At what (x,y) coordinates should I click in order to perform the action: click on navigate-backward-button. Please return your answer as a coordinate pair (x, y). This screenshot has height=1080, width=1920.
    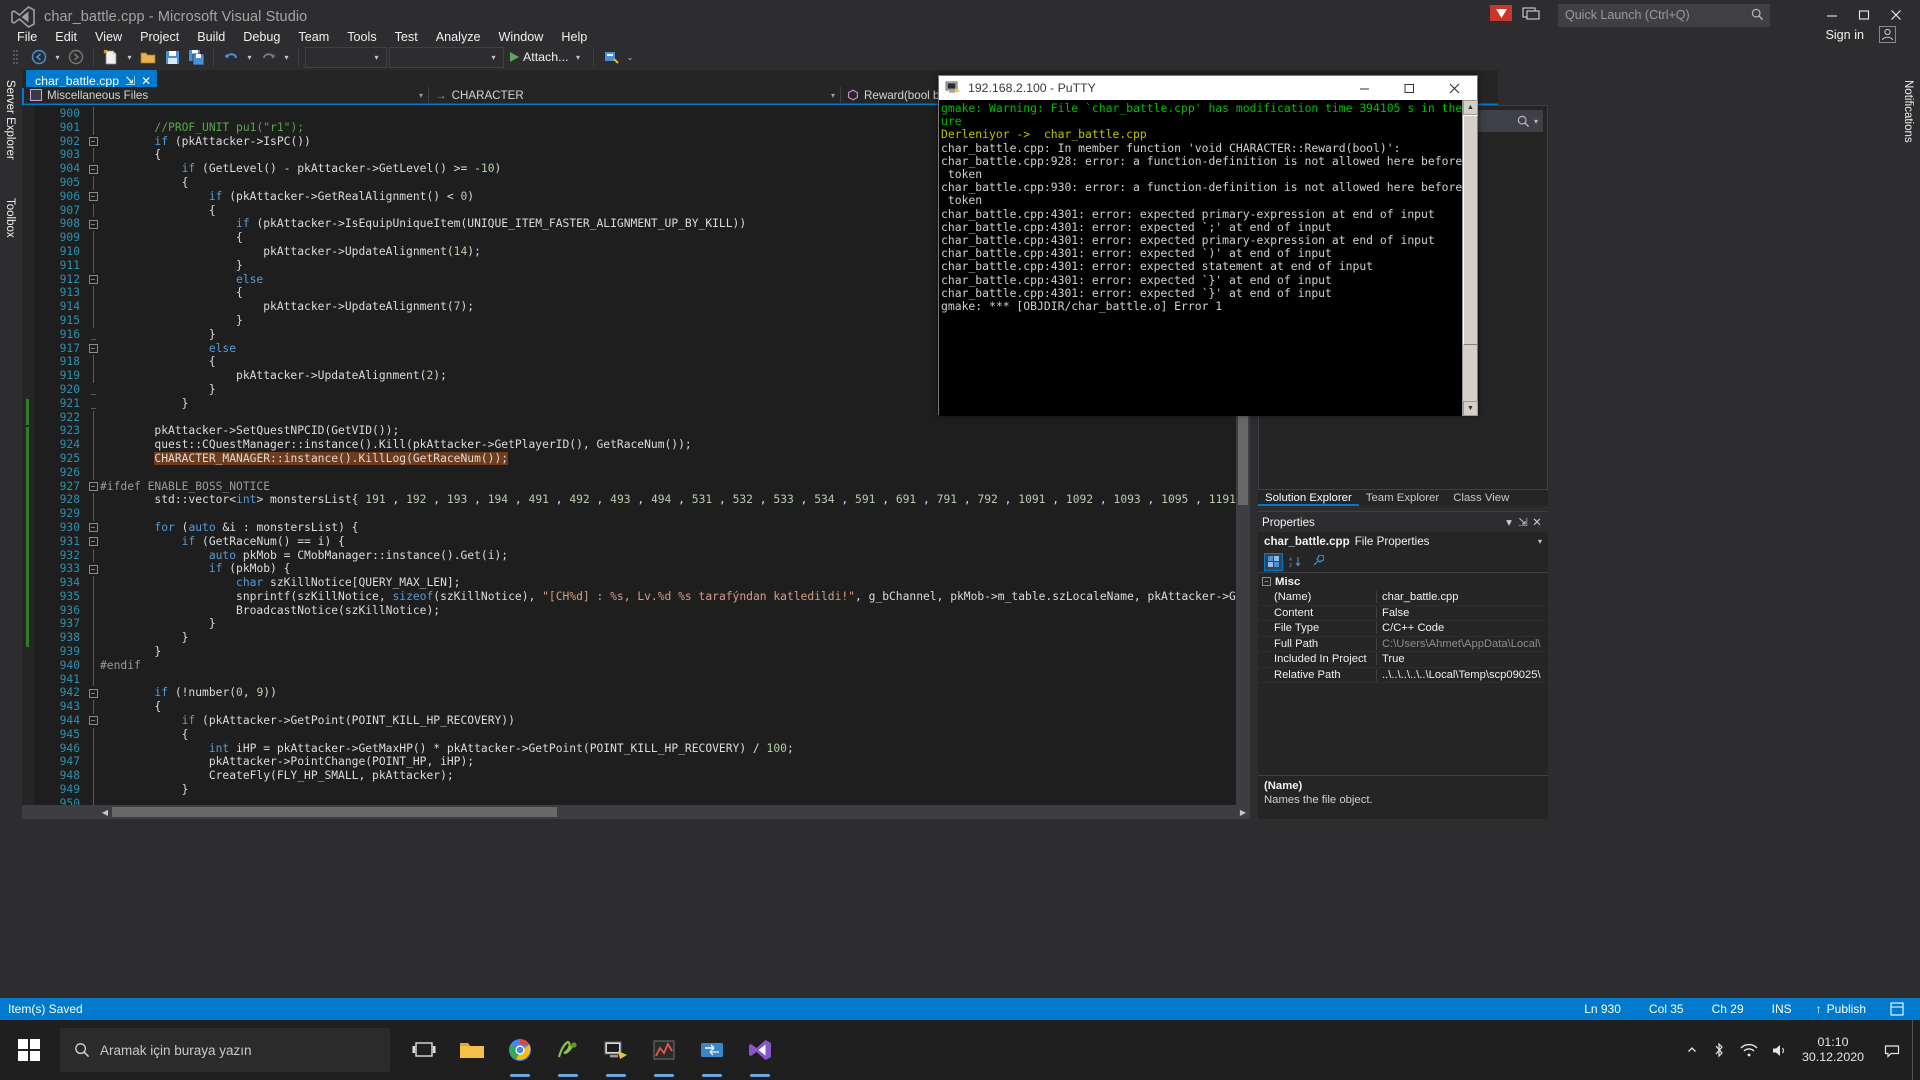
    Looking at the image, I should click on (39, 57).